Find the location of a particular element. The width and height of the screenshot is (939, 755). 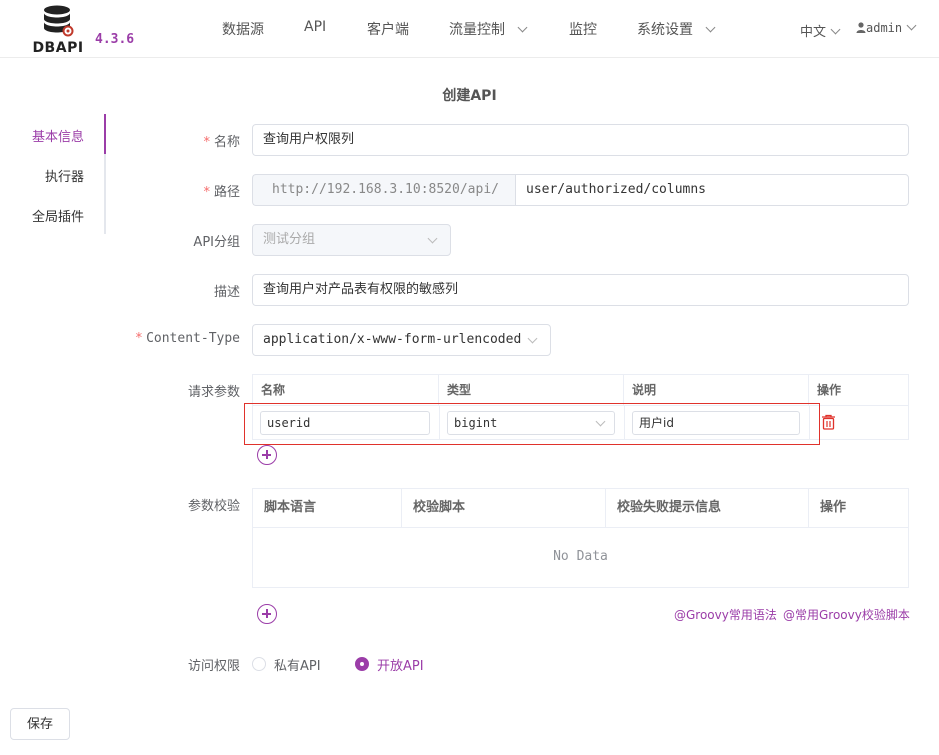

logo-text: DBAPI is located at coordinates (58, 48).